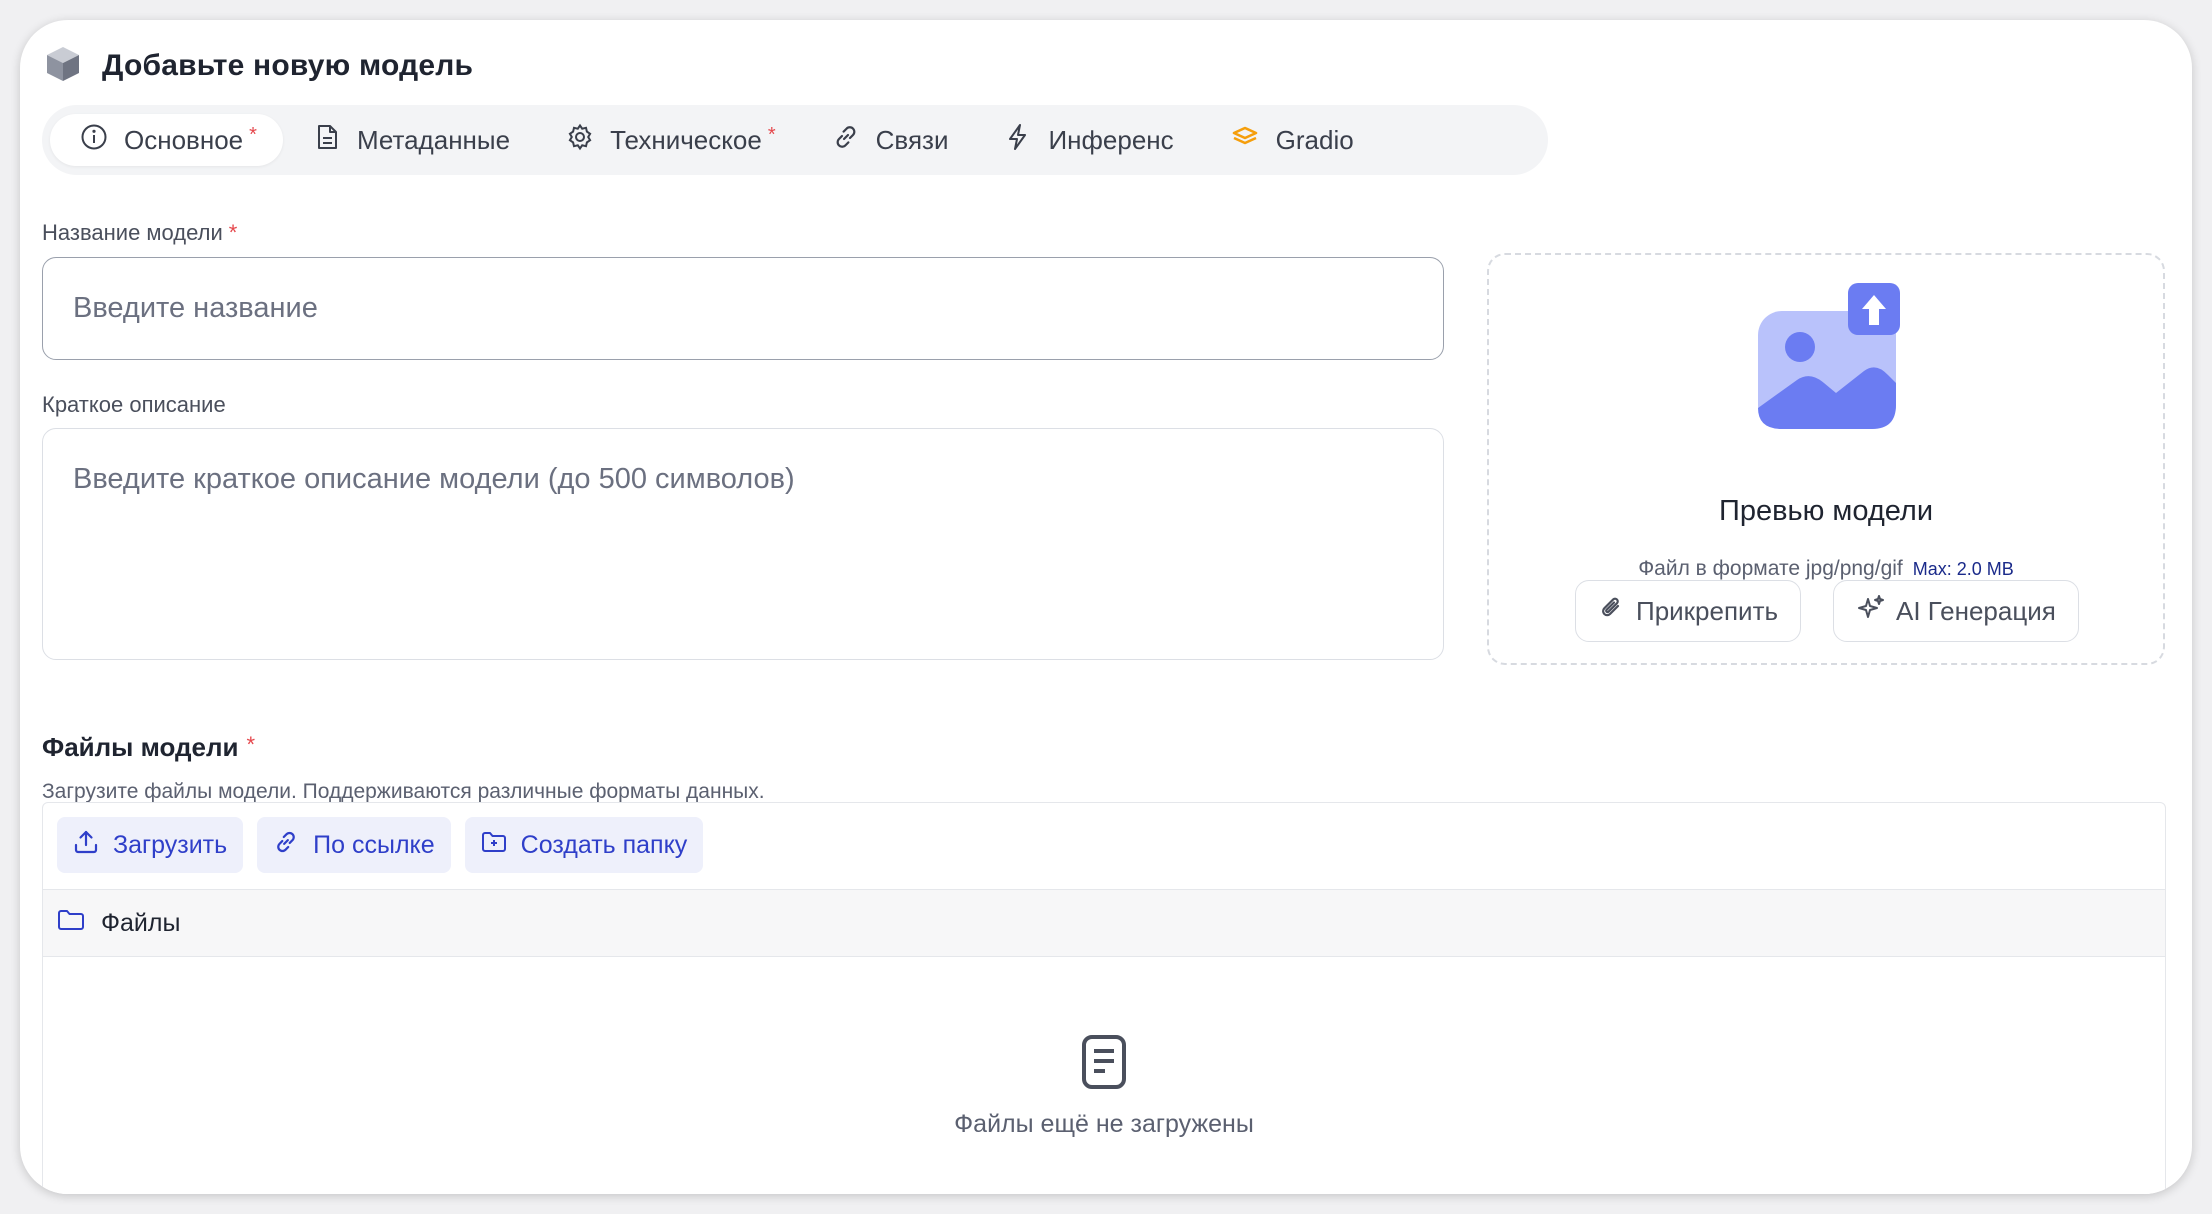 The width and height of the screenshot is (2212, 1214). What do you see at coordinates (1104, 1124) in the screenshot?
I see `empty-state-text: Файлы ещё не загружены` at bounding box center [1104, 1124].